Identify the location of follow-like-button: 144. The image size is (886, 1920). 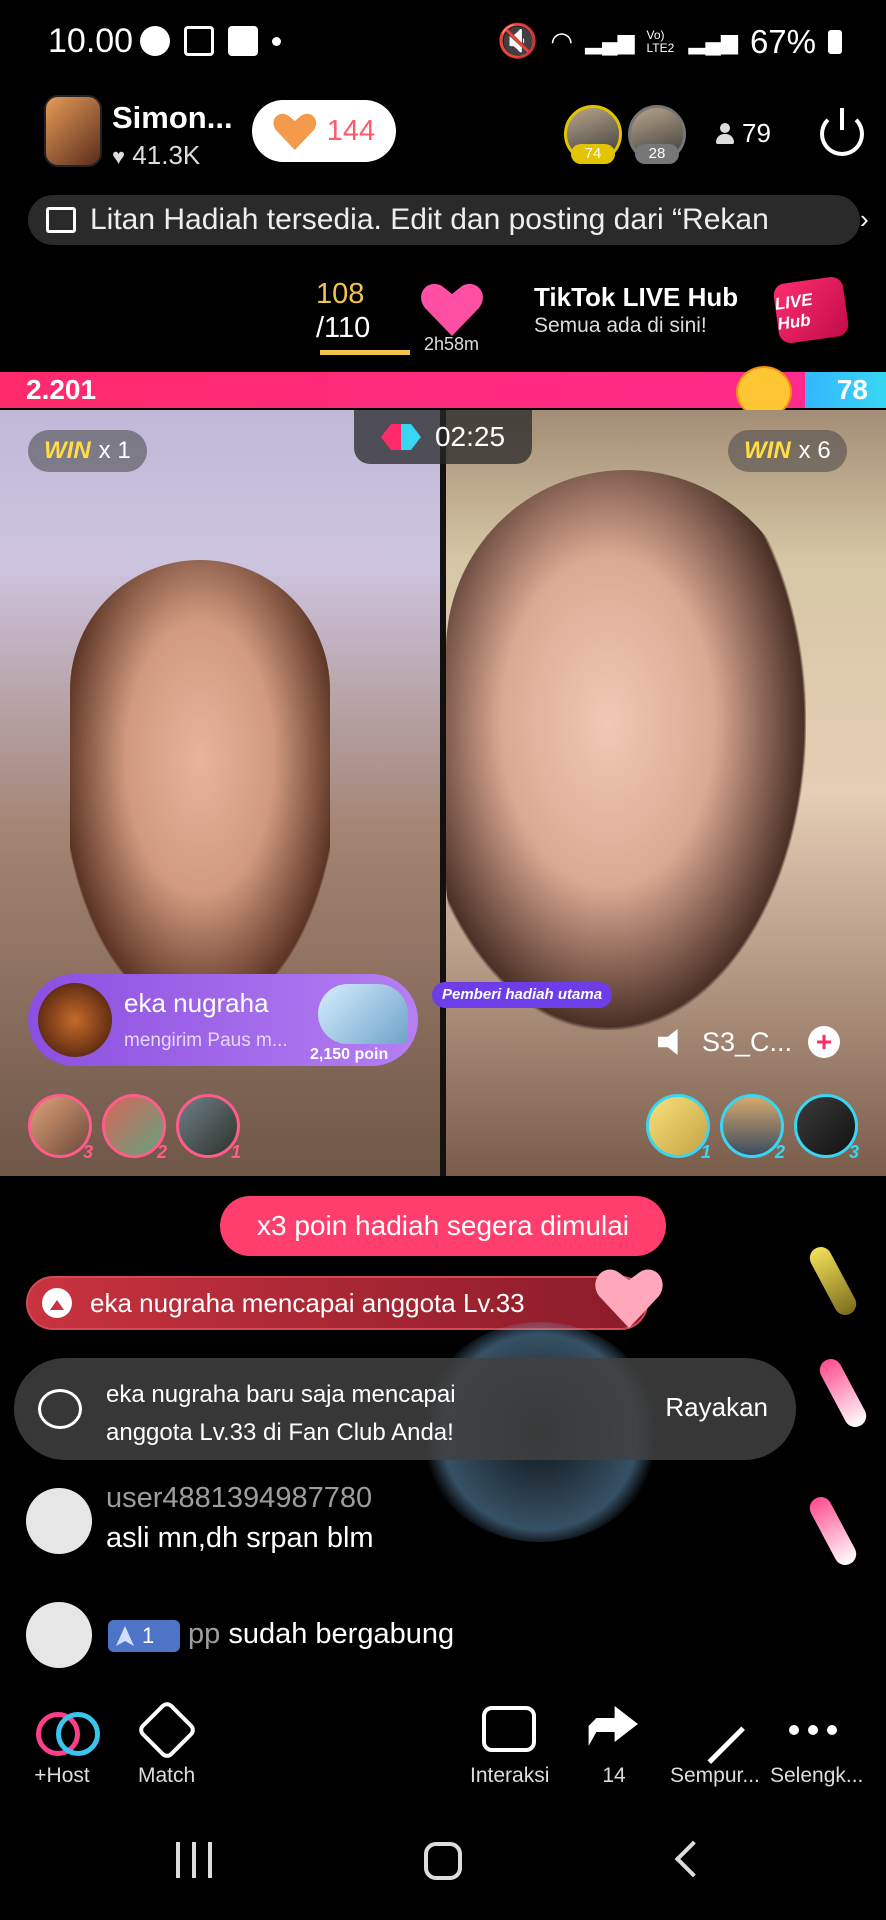
(324, 131).